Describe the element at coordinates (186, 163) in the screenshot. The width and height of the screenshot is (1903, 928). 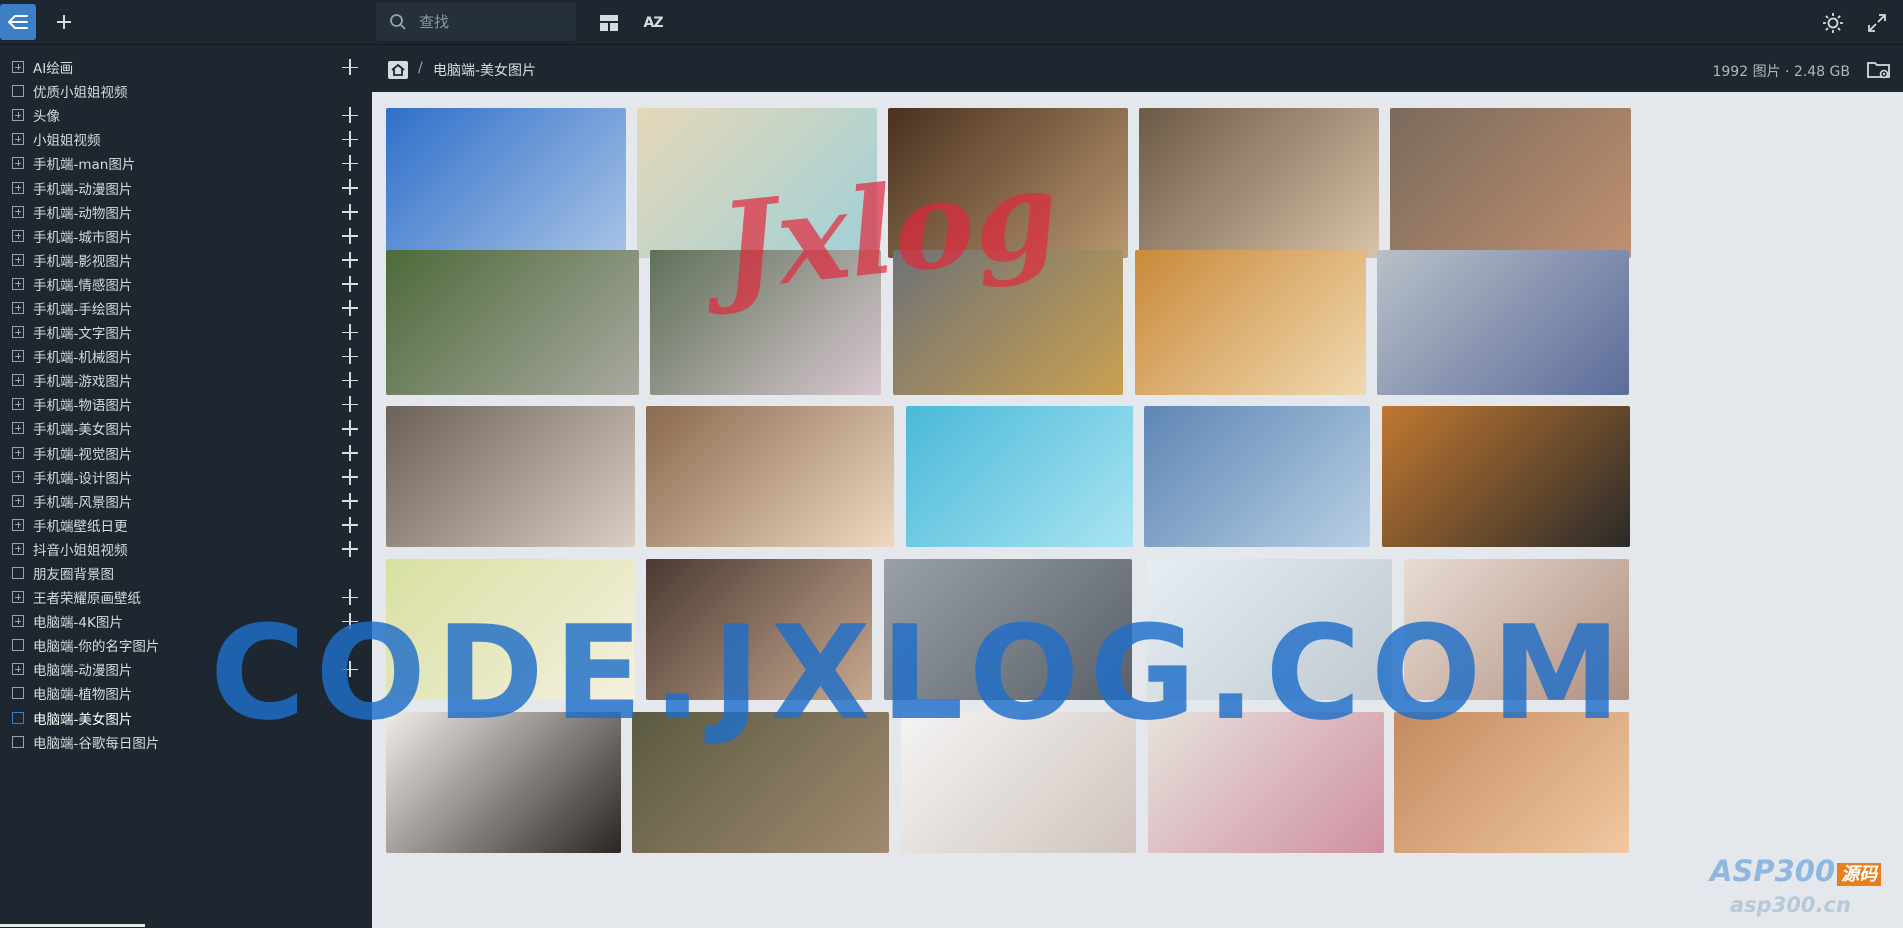
I see `sidebar-item: 手机端-man图片` at that location.